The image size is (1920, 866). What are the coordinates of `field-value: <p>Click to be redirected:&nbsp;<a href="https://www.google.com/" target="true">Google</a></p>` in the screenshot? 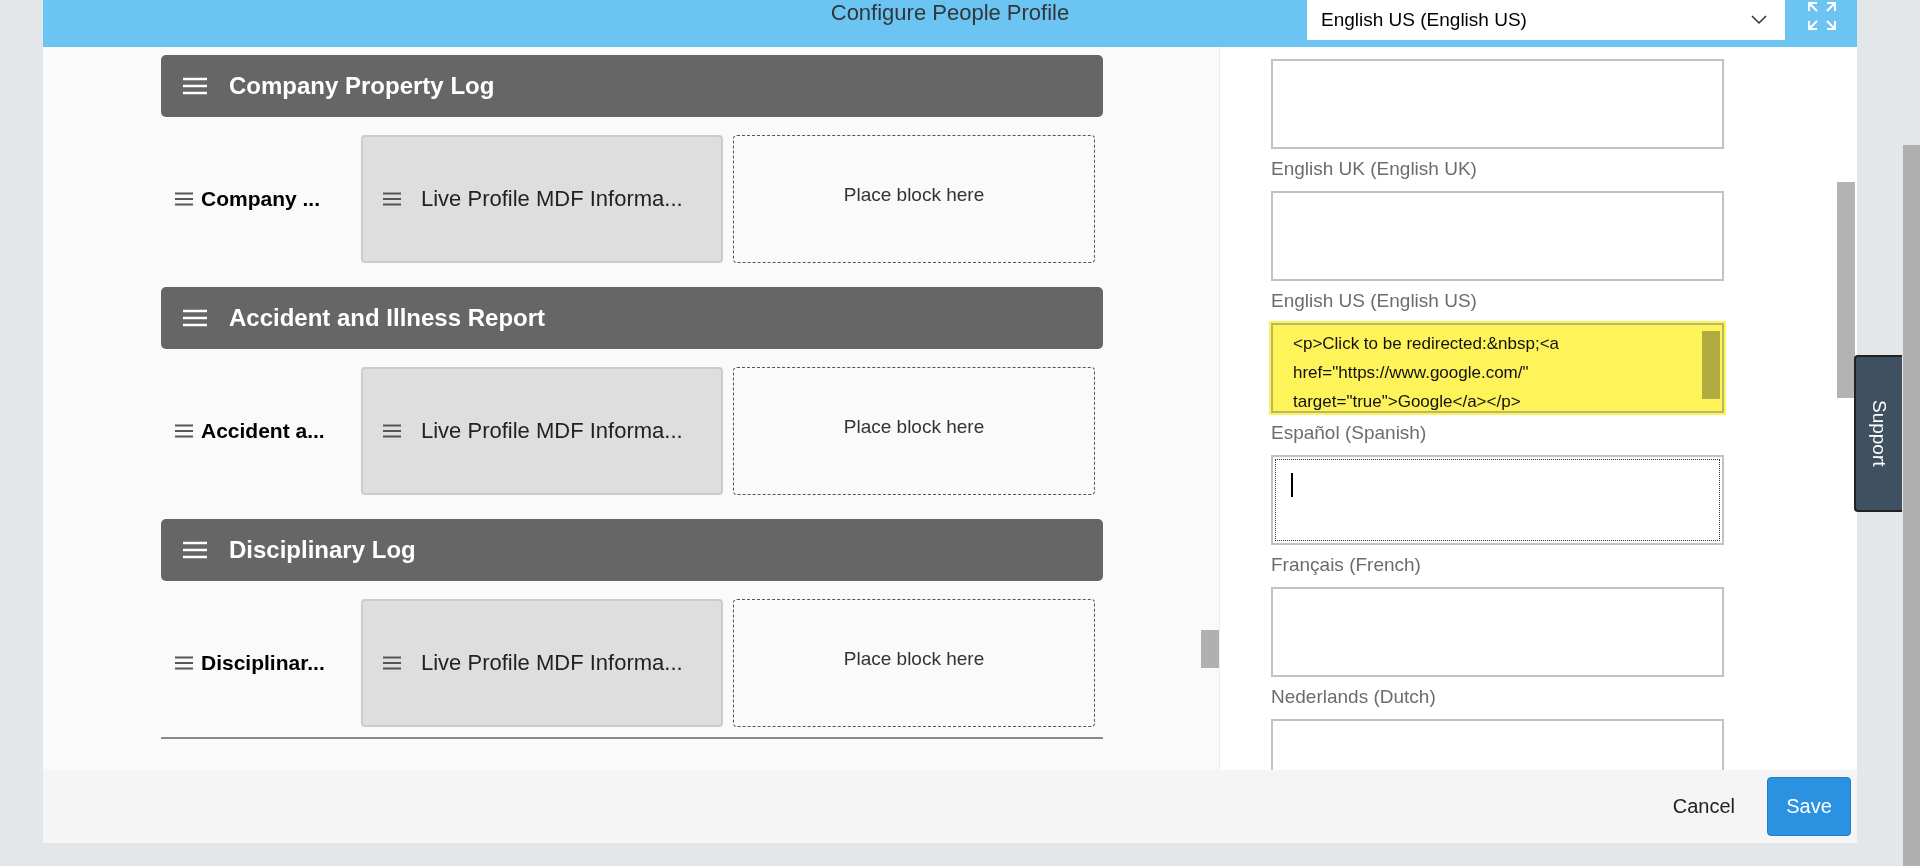 It's located at (1427, 373).